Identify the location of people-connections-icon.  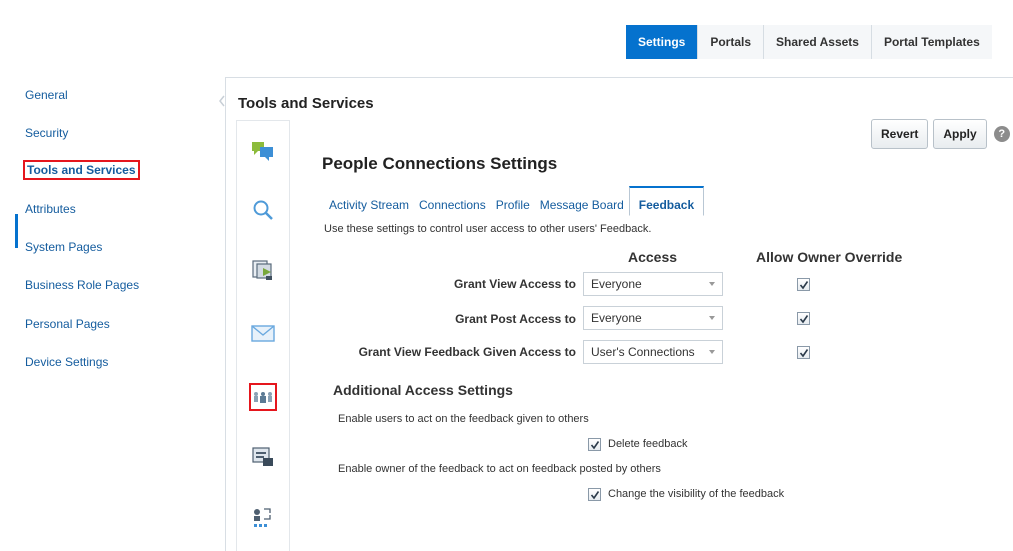
(263, 397).